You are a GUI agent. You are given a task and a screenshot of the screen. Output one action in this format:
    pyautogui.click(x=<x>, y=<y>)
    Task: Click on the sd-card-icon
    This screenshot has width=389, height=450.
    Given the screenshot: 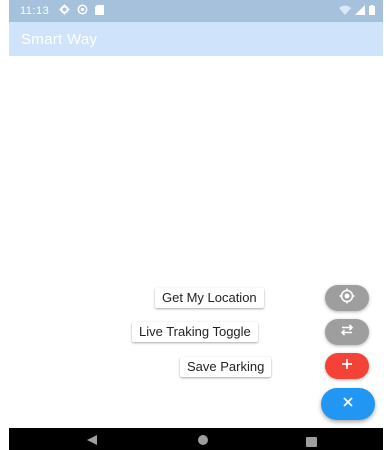 What is the action you would take?
    pyautogui.click(x=100, y=11)
    